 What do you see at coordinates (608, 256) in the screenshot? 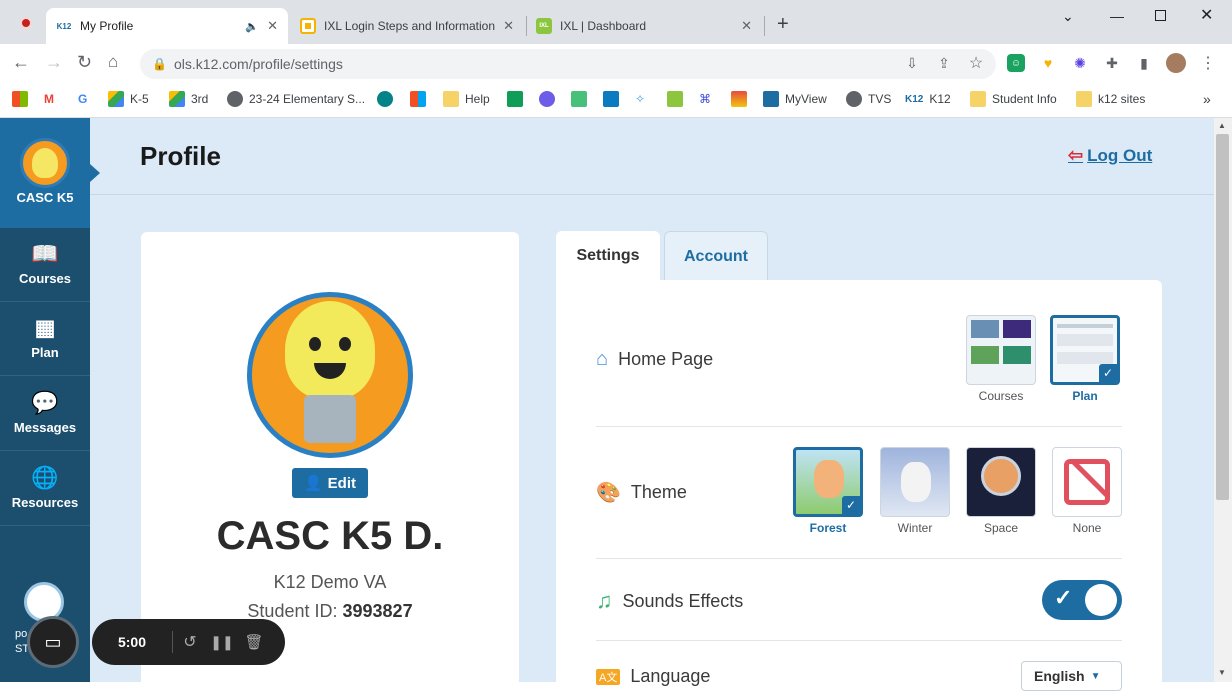
I see `tab-settings: Settings` at bounding box center [608, 256].